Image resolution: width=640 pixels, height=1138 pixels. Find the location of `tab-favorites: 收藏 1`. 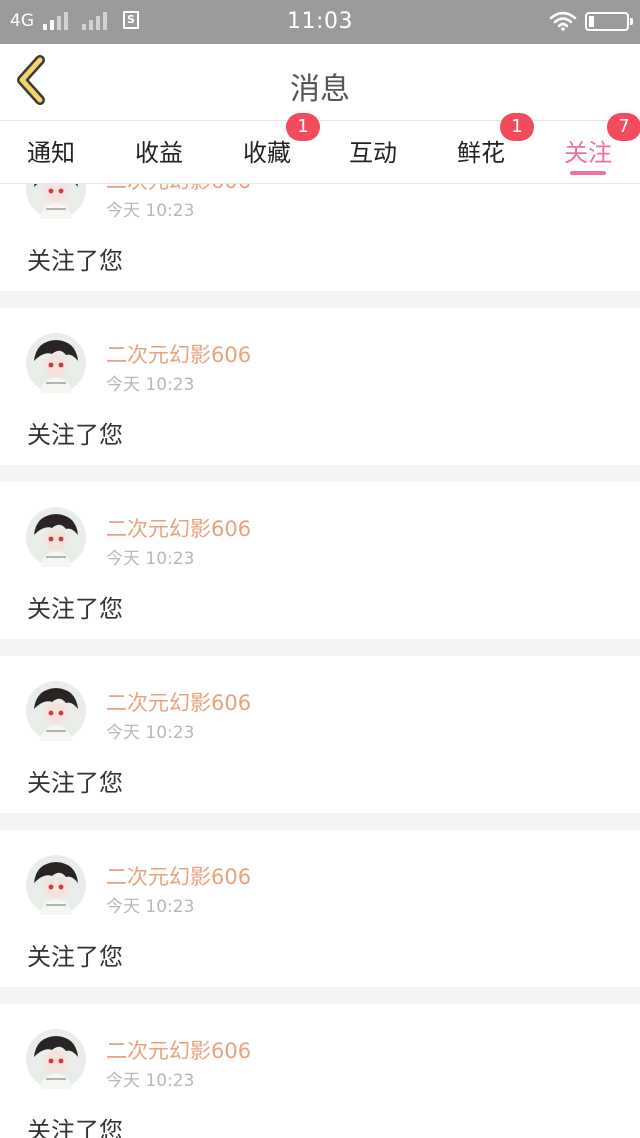

tab-favorites: 收藏 1 is located at coordinates (268, 148).